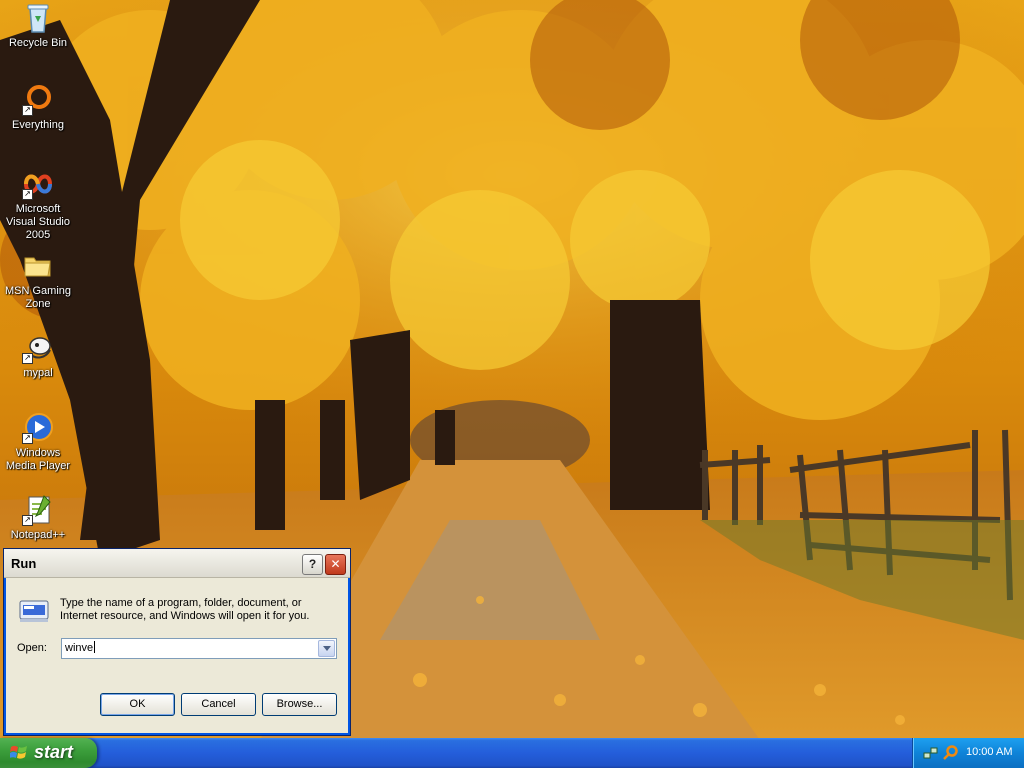 The width and height of the screenshot is (1024, 768). Describe the element at coordinates (38, 459) in the screenshot. I see `desktop-icon-label: Windows Media Player` at that location.